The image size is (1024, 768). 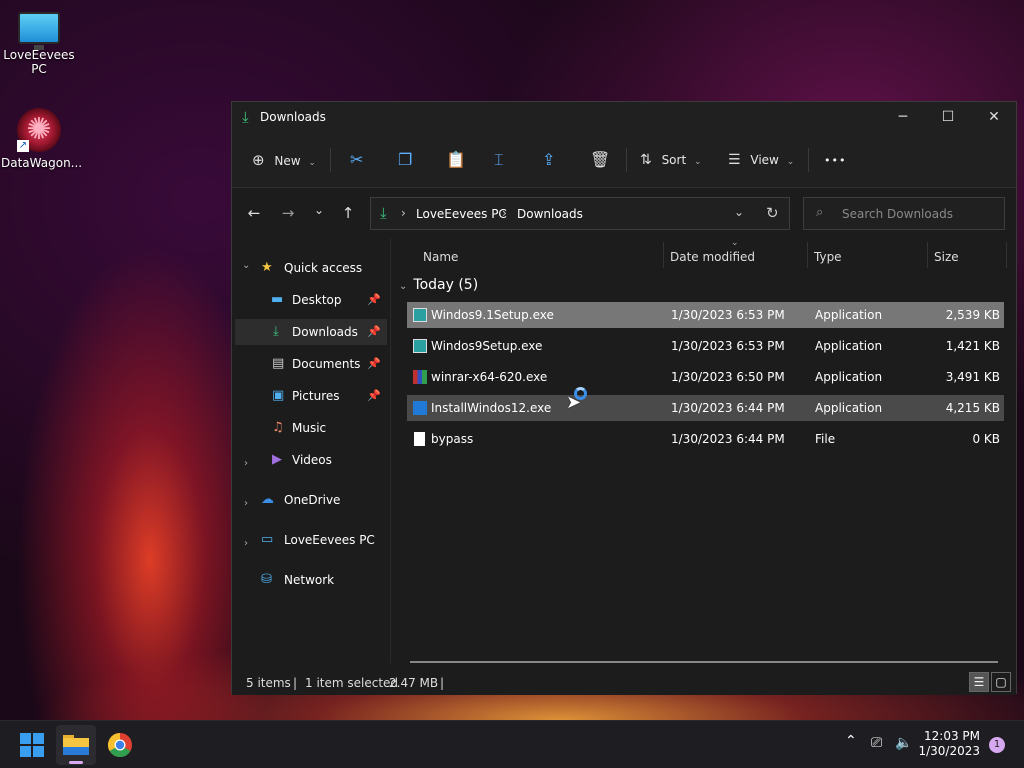 I want to click on star-icon: ★, so click(x=267, y=267).